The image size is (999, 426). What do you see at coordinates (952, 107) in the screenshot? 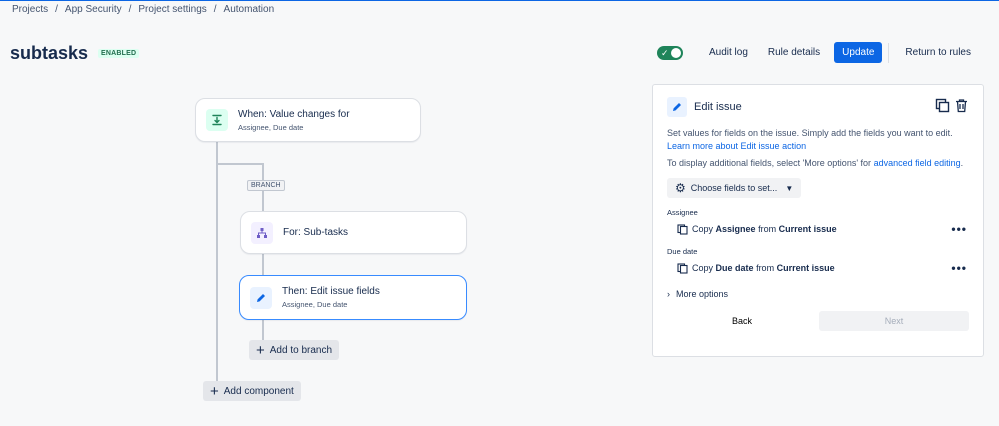
I see `panel-actions` at bounding box center [952, 107].